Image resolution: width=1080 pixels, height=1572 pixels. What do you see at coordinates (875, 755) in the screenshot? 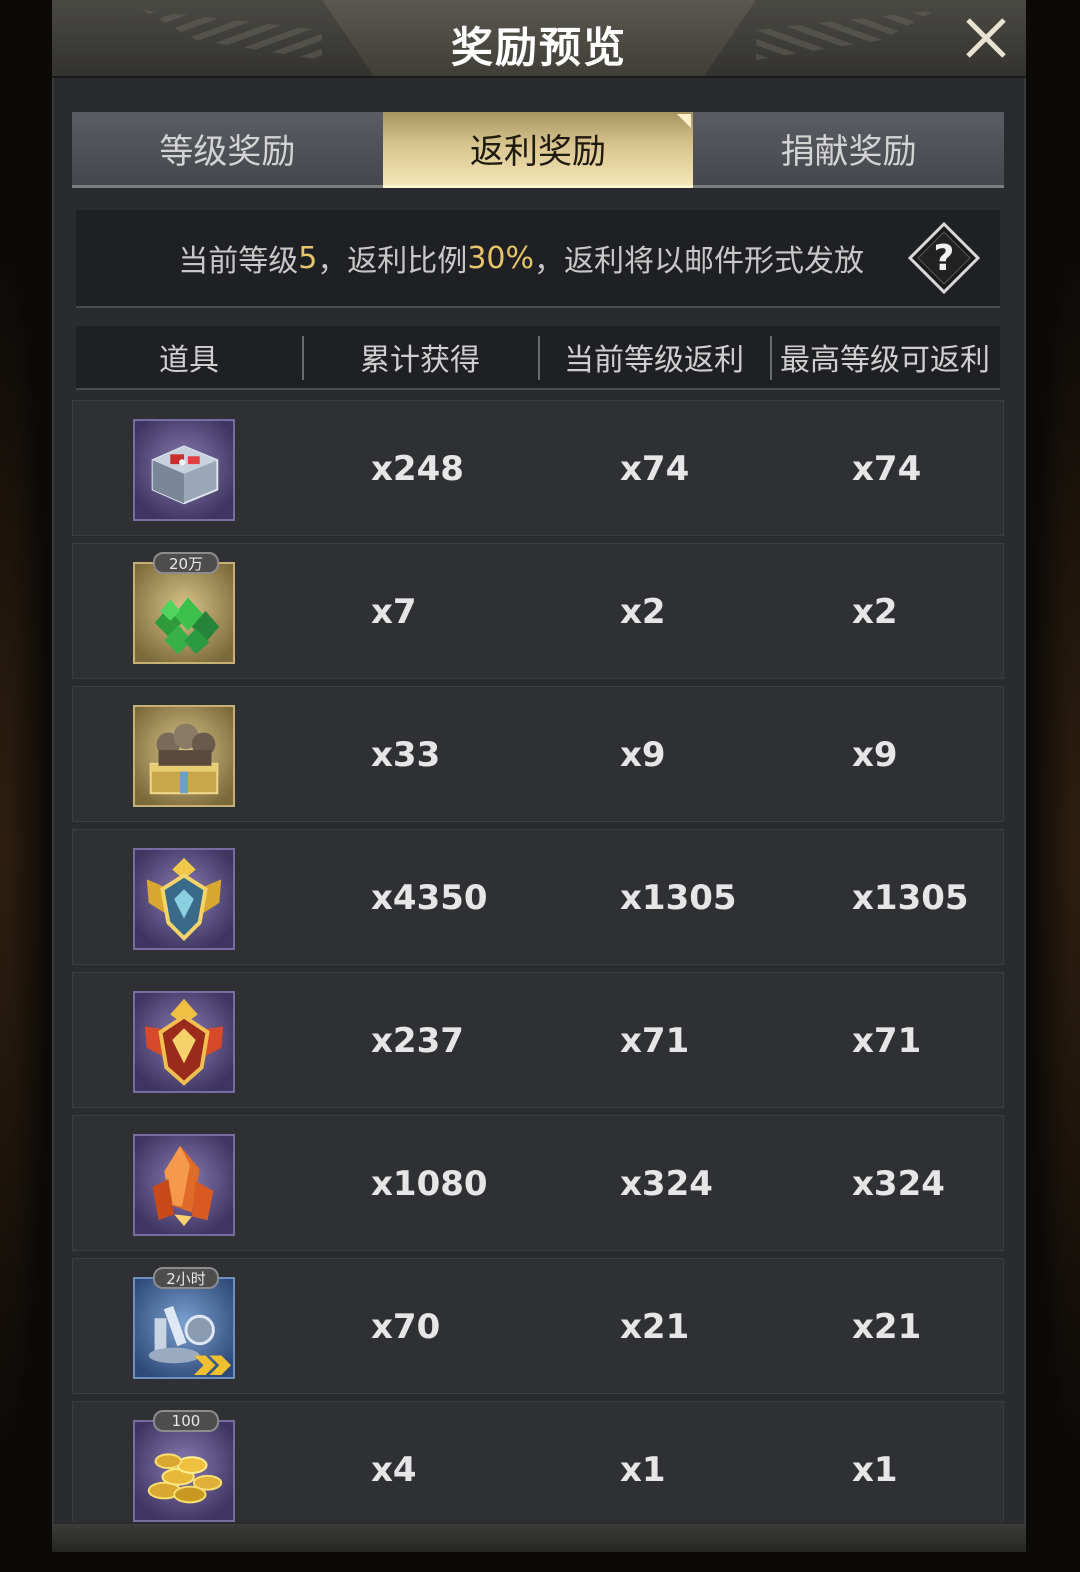
I see `max-rebate-value: x9` at bounding box center [875, 755].